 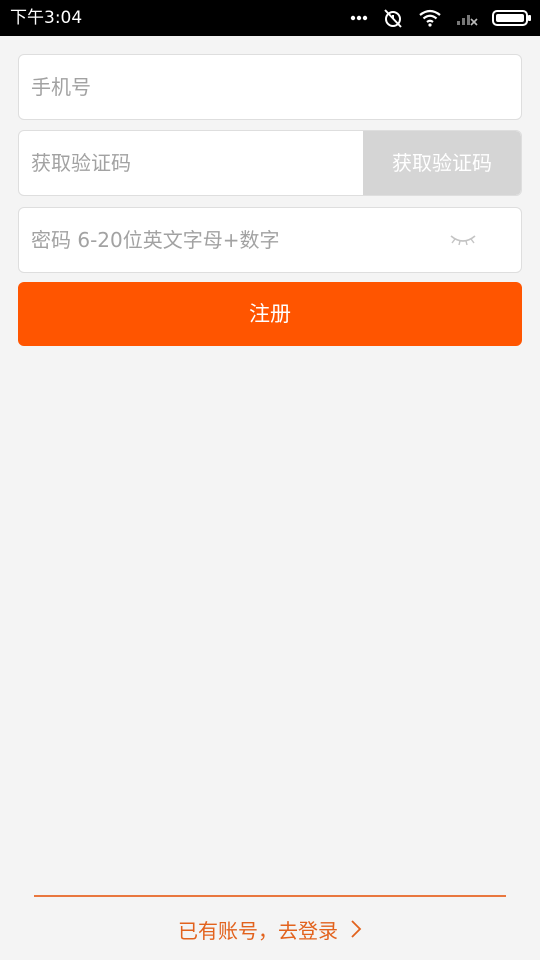 What do you see at coordinates (270, 896) in the screenshot?
I see `footer-divider` at bounding box center [270, 896].